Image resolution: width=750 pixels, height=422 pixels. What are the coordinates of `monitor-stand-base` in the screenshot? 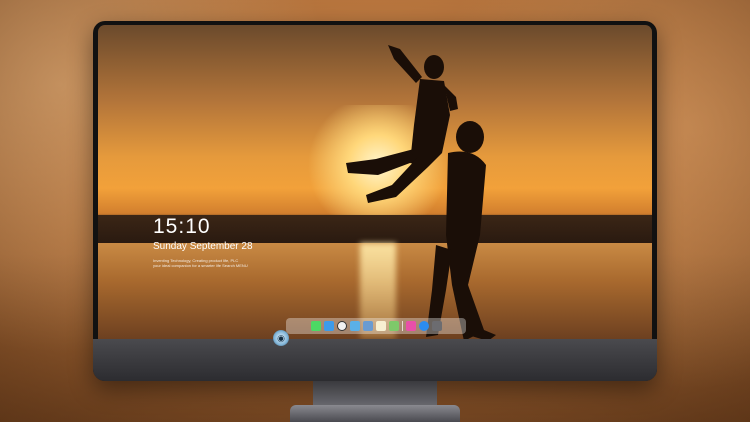 It's located at (375, 413).